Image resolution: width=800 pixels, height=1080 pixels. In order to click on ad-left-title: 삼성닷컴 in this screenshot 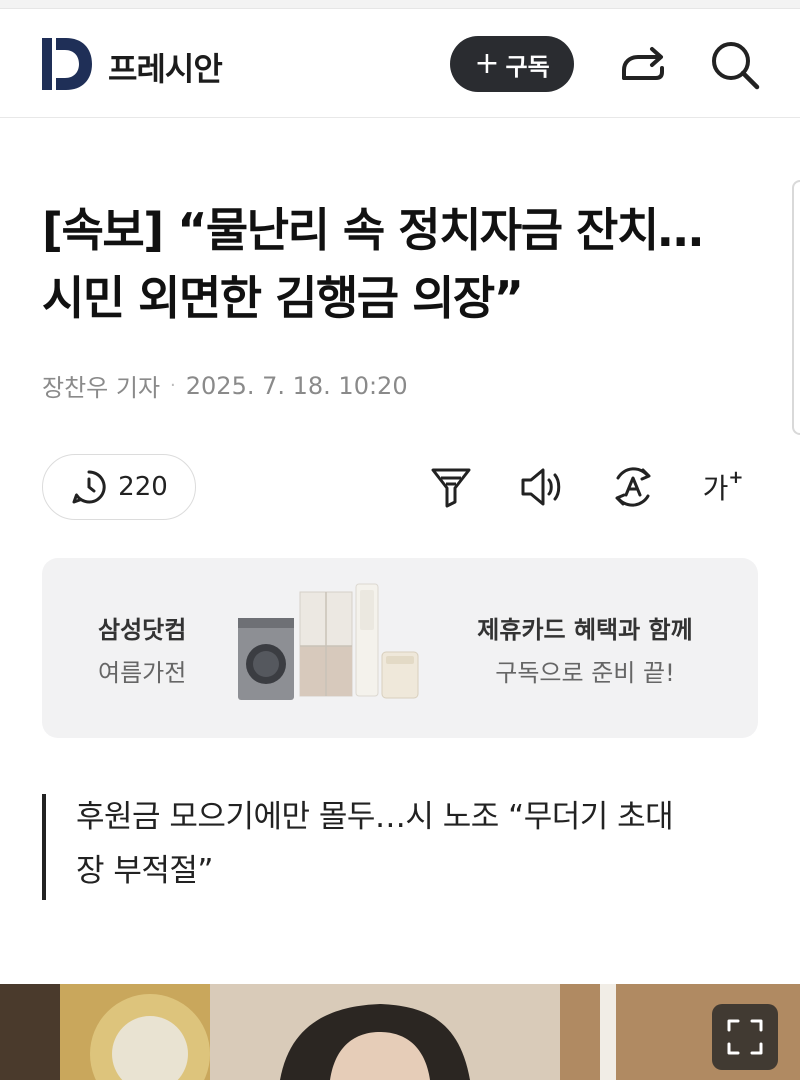, I will do `click(142, 630)`.